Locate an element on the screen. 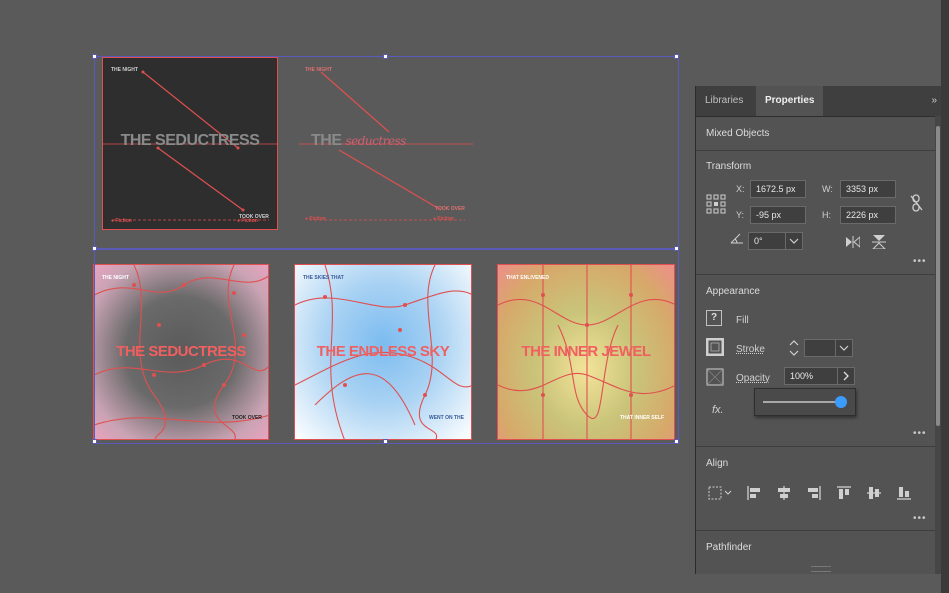 The image size is (949, 593). align-middle-icon is located at coordinates (874, 493).